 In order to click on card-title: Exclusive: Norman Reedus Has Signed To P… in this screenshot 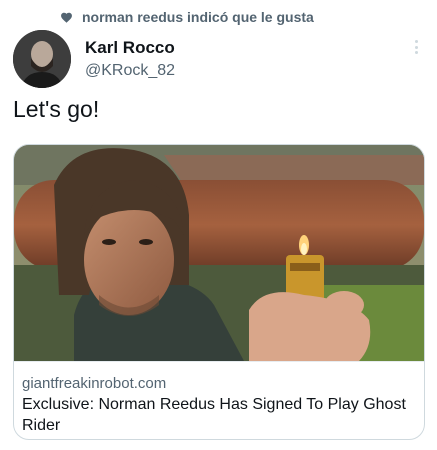, I will do `click(214, 415)`.